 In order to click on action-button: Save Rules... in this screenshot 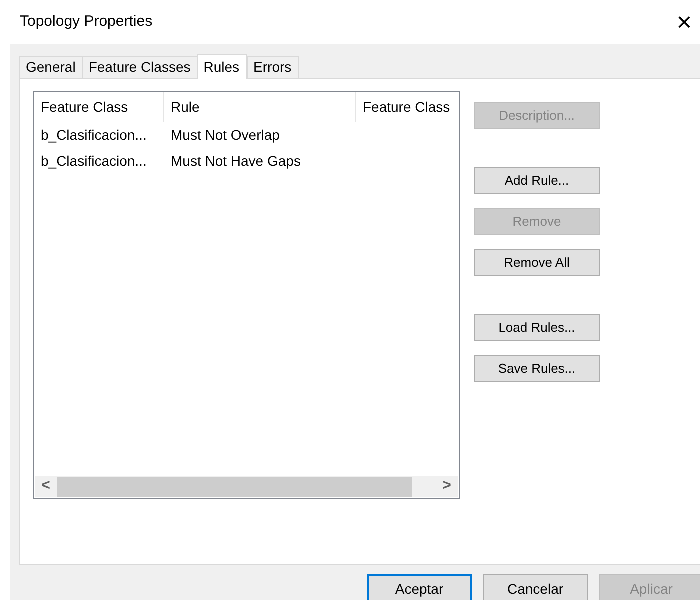, I will do `click(537, 368)`.